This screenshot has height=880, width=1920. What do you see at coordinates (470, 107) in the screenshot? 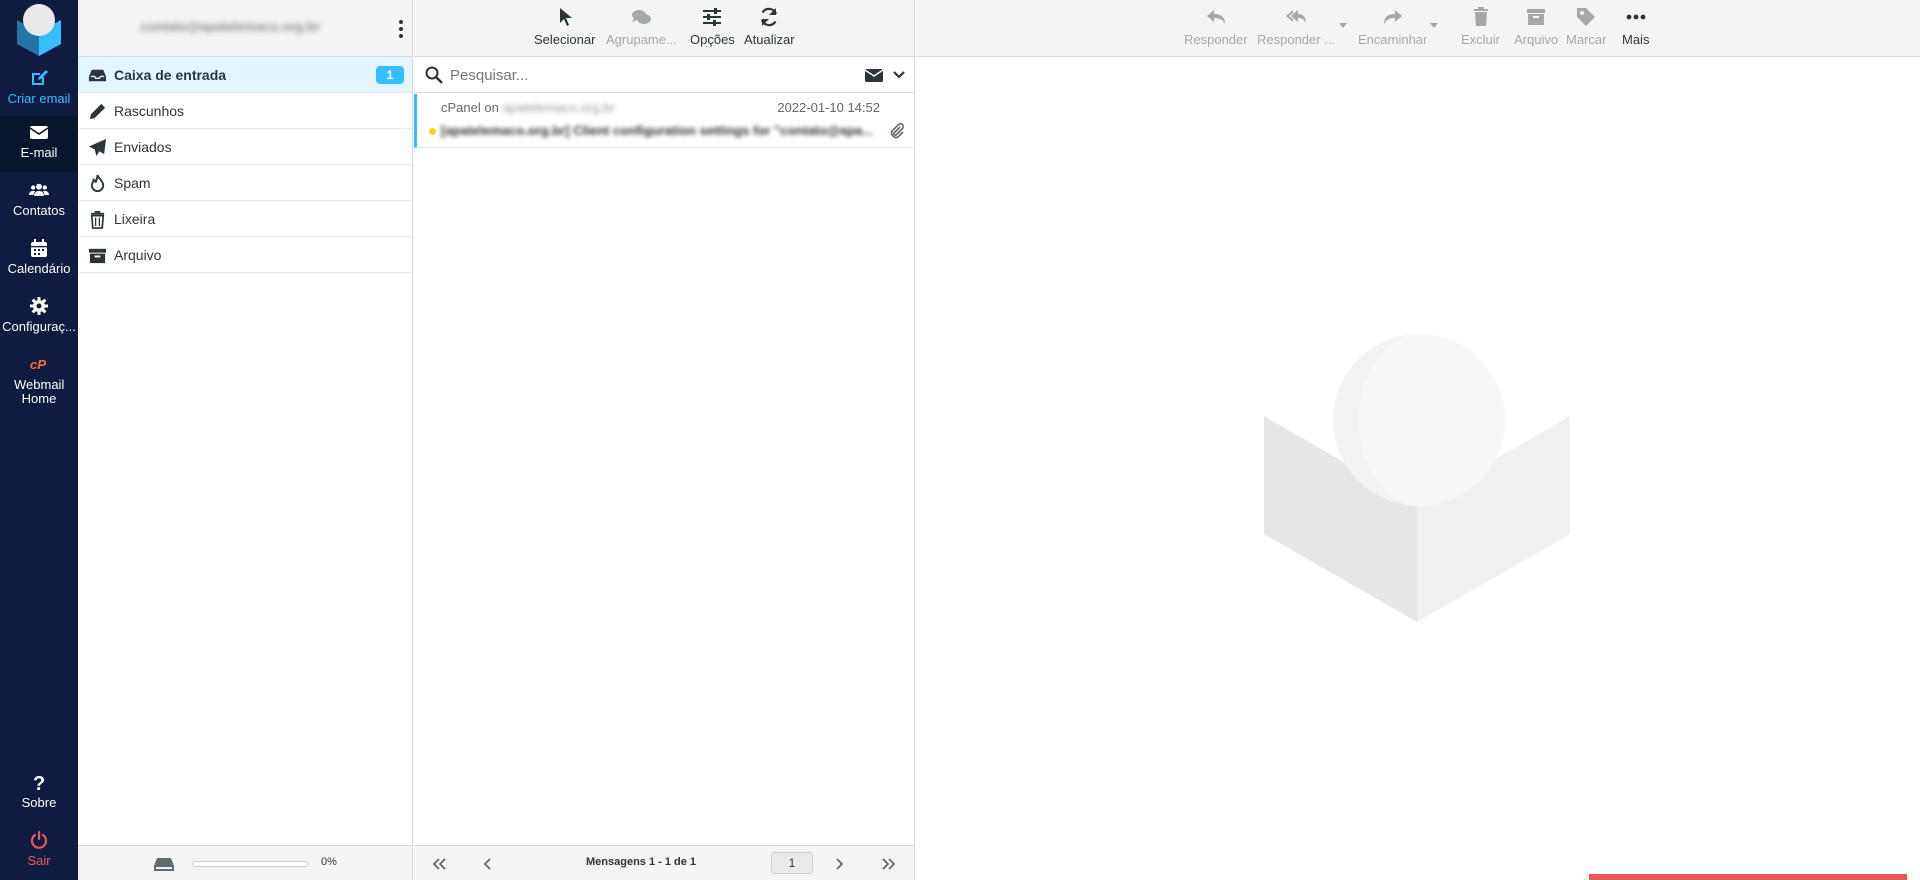
I see `sender-name: cPanel on` at bounding box center [470, 107].